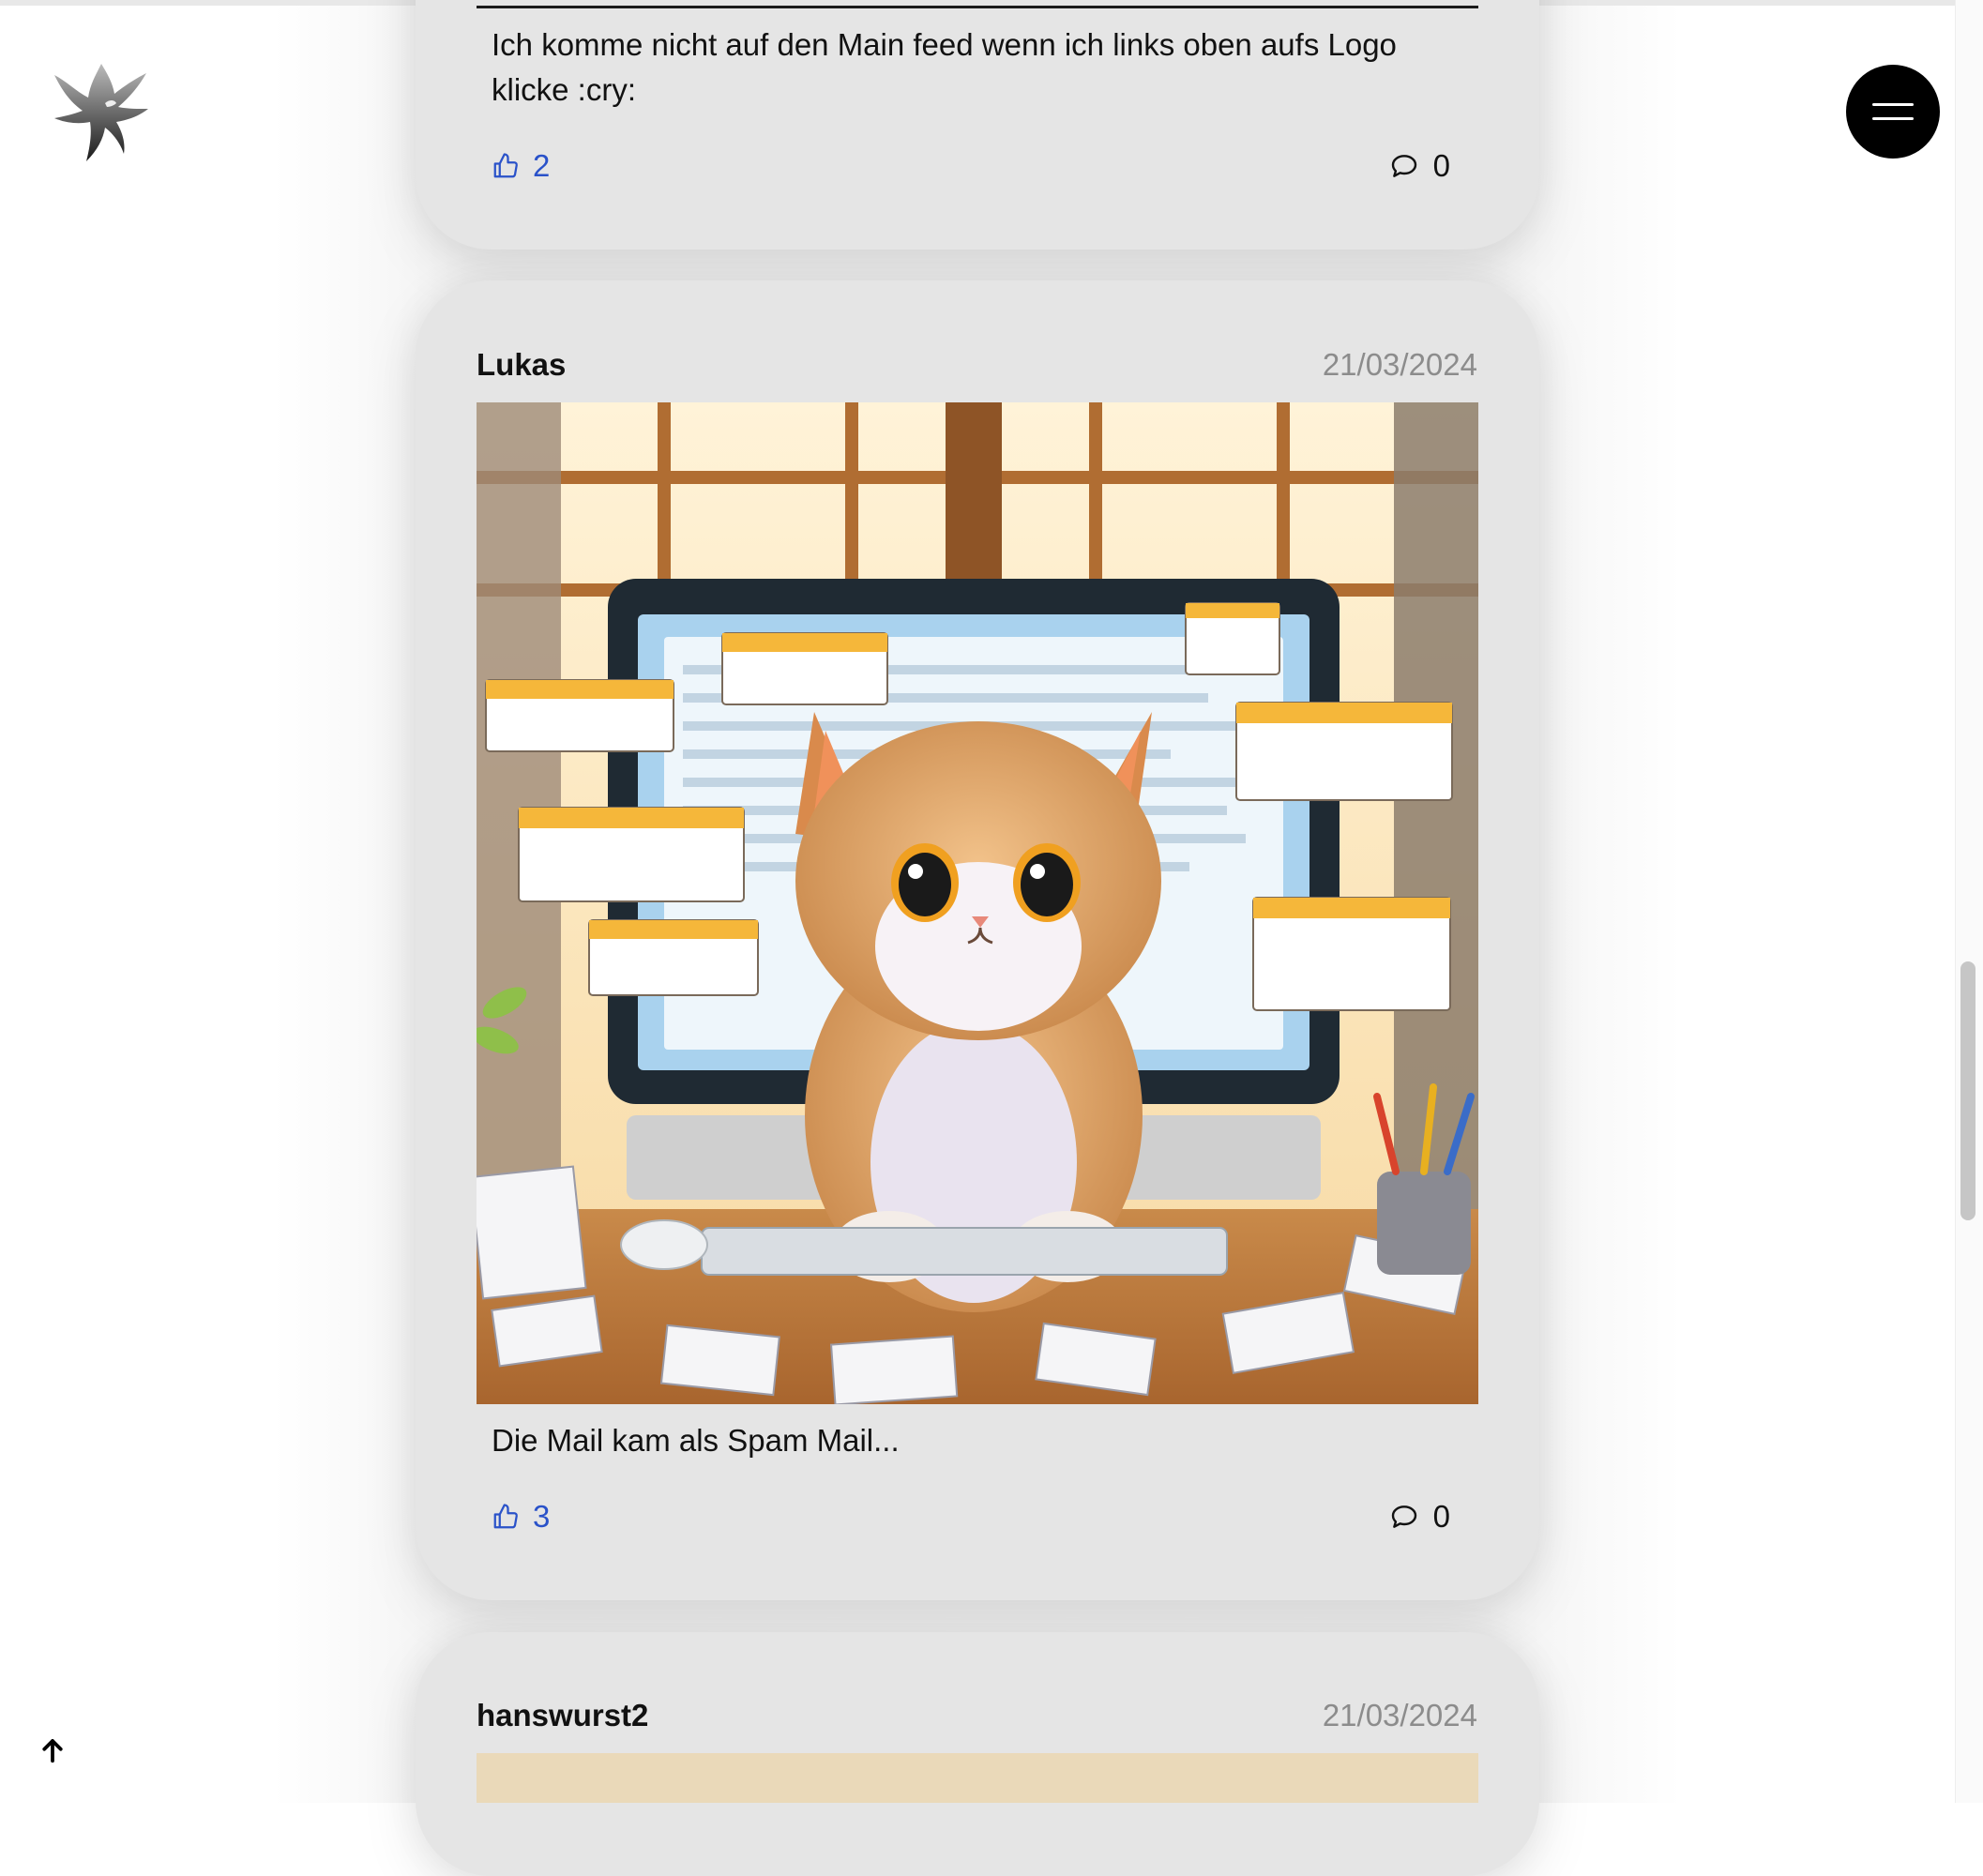 Image resolution: width=1983 pixels, height=1876 pixels. I want to click on post-author: hanswurst2, so click(562, 1715).